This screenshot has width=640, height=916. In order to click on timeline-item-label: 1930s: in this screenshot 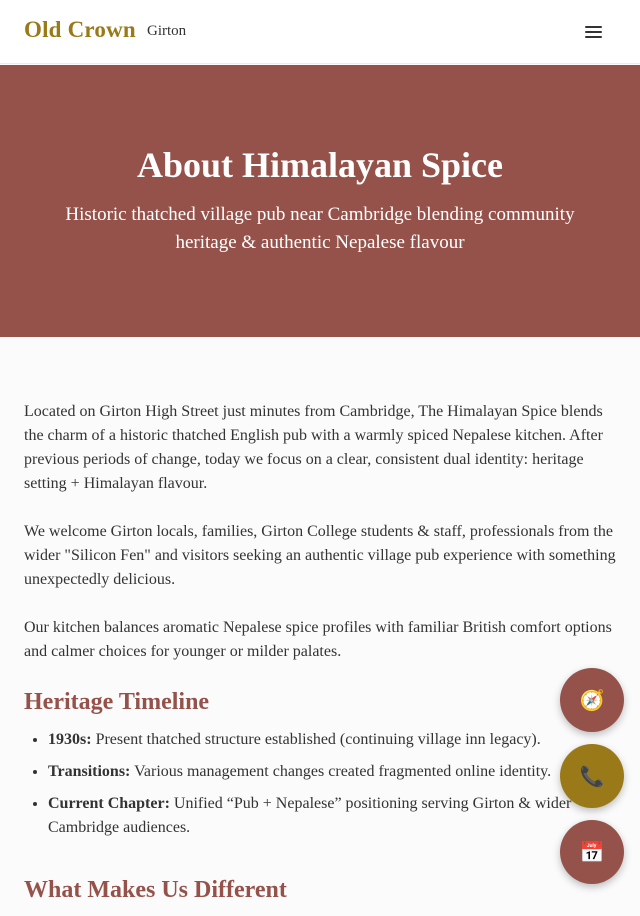, I will do `click(70, 739)`.